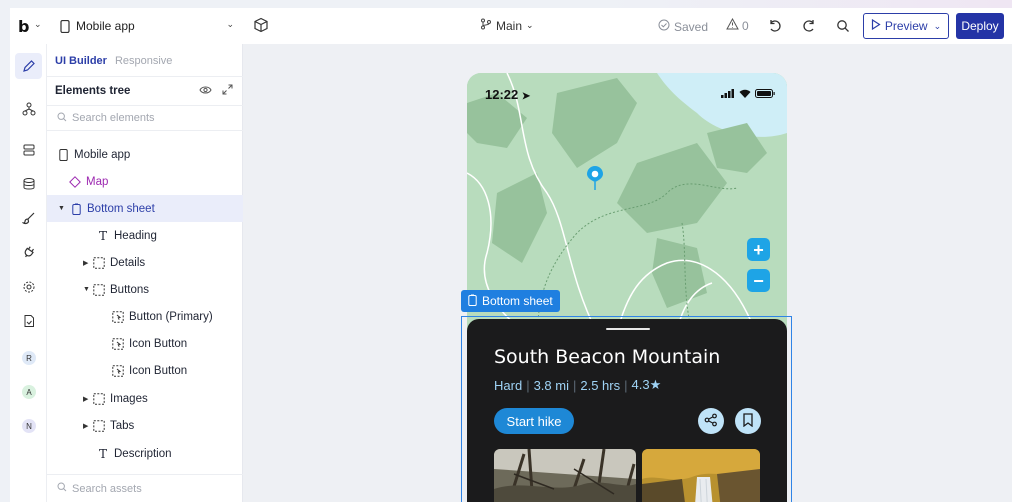 This screenshot has height=502, width=1012. Describe the element at coordinates (29, 252) in the screenshot. I see `plug-icon` at that location.